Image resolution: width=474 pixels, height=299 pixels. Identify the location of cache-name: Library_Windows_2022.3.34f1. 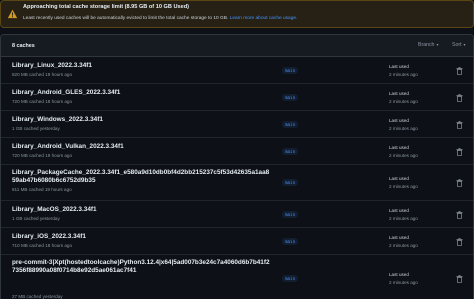
(142, 120).